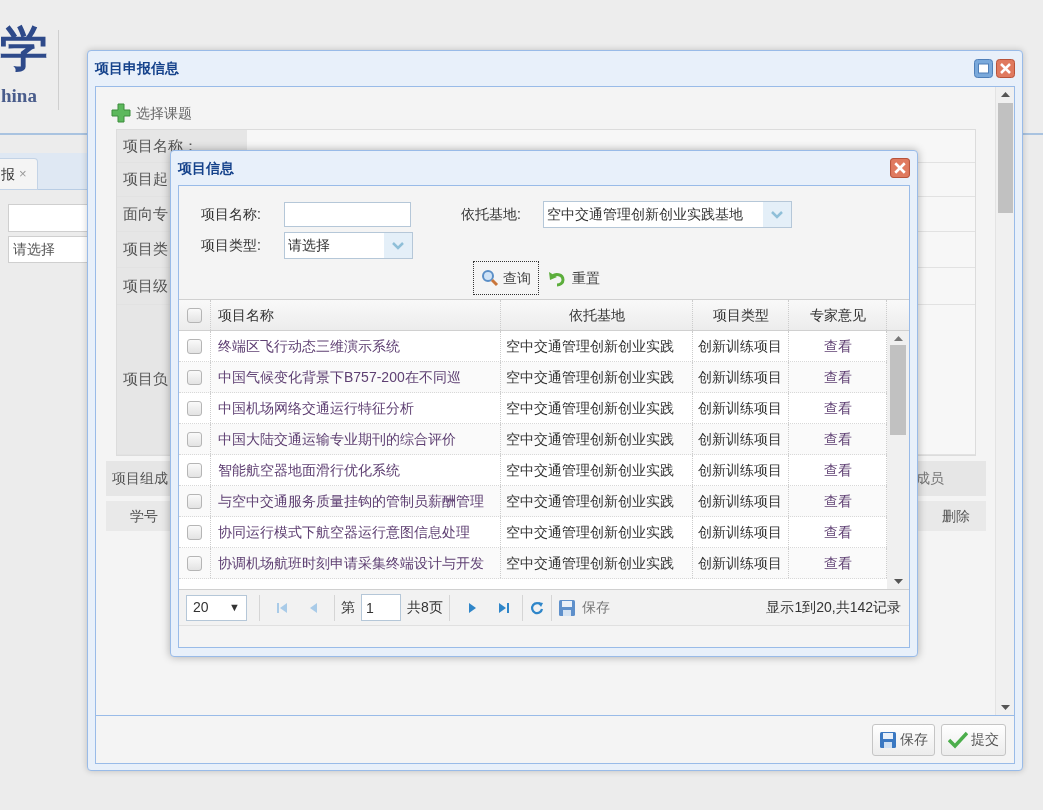  What do you see at coordinates (381, 607) in the screenshot?
I see `page-input: 1` at bounding box center [381, 607].